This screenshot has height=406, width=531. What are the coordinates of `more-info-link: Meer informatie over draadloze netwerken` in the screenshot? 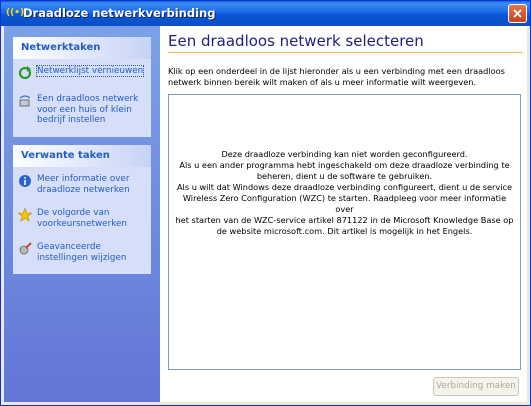 It's located at (82, 184).